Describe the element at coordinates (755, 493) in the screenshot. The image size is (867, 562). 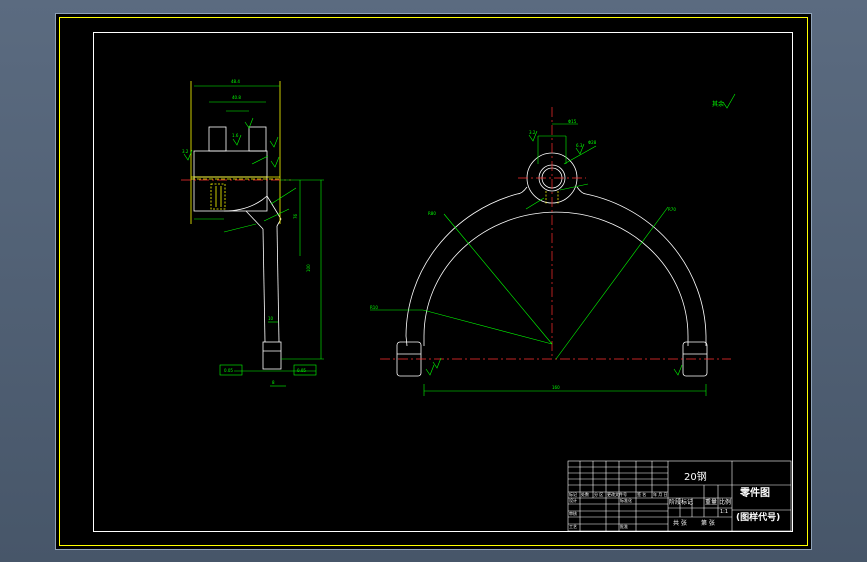
I see `title-drawing-name: 零件图` at that location.